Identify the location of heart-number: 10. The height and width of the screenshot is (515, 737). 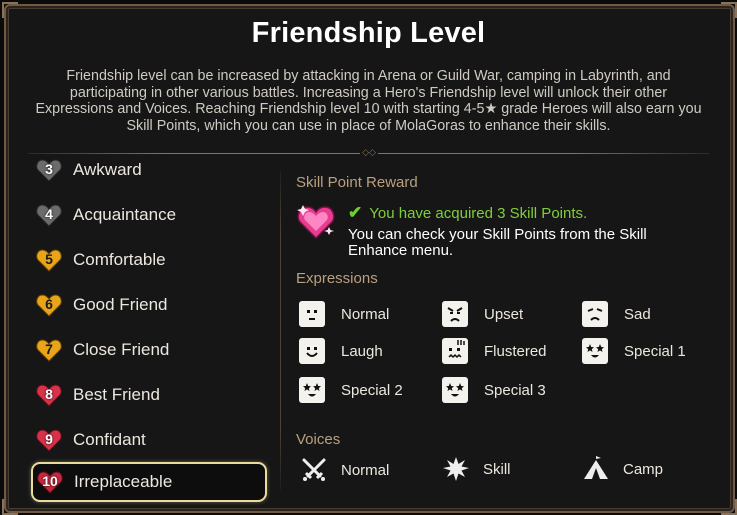
(50, 481).